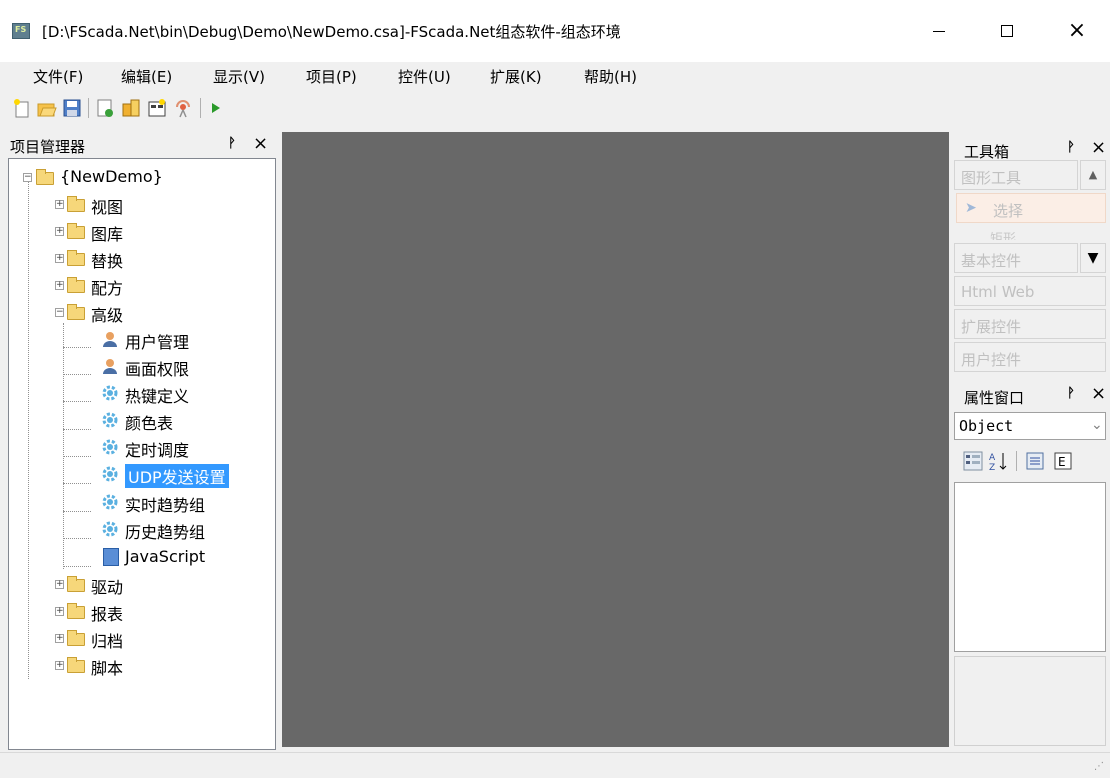  What do you see at coordinates (58, 76) in the screenshot?
I see `menu-file: 文件(F)` at bounding box center [58, 76].